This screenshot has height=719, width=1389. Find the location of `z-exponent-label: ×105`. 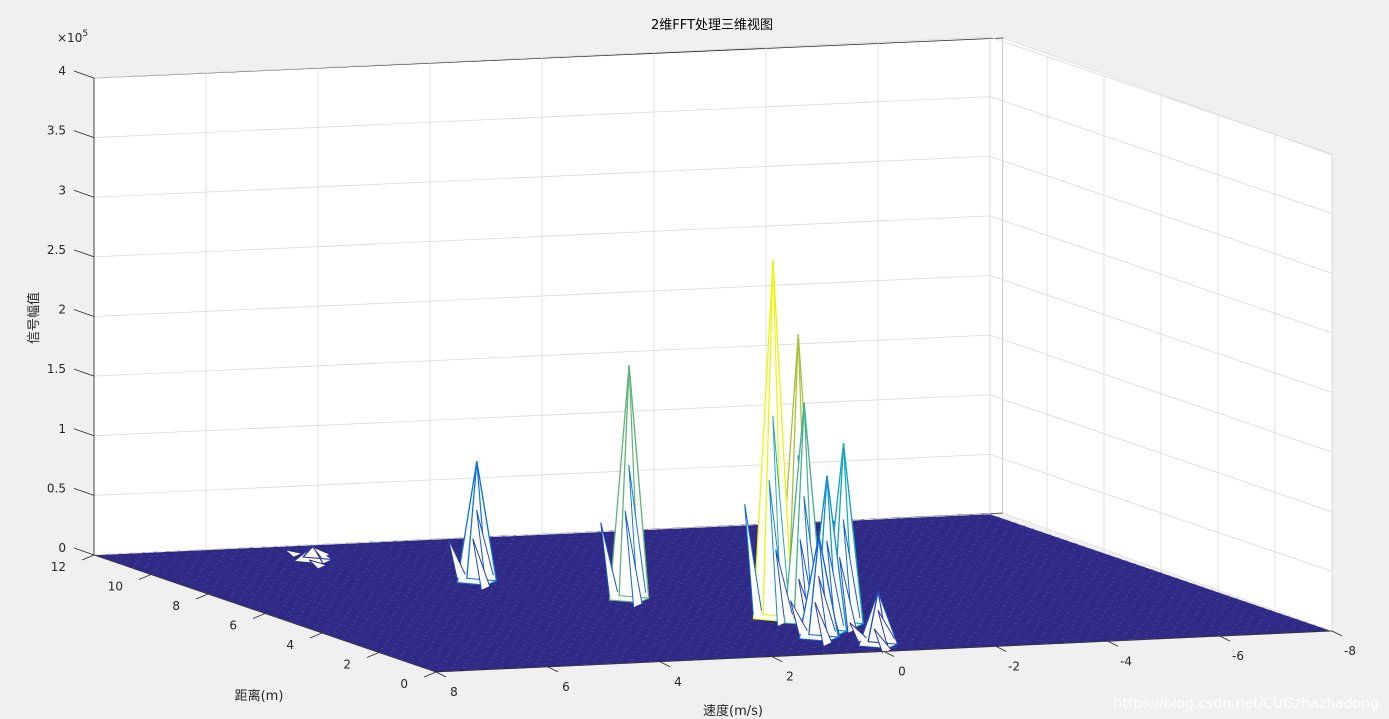

z-exponent-label: ×105 is located at coordinates (72, 37).